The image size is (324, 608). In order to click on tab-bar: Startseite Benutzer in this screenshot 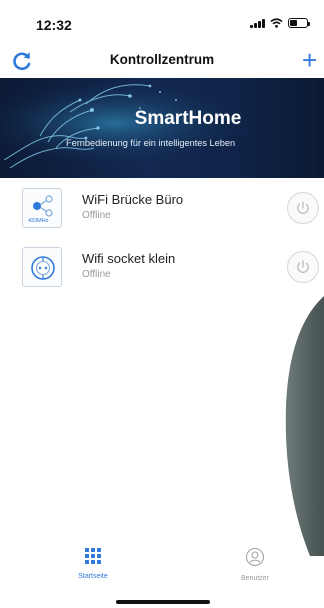, I will do `click(162, 567)`.